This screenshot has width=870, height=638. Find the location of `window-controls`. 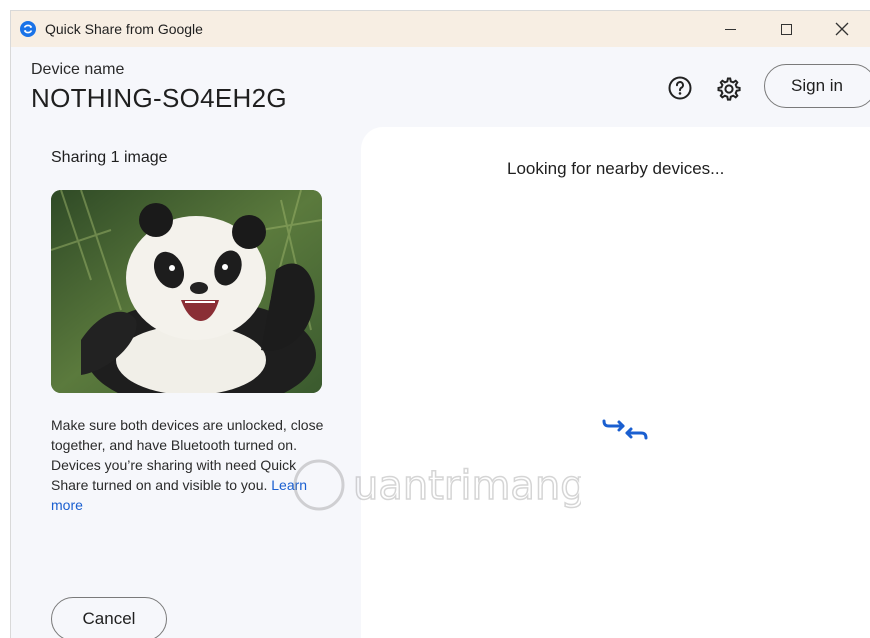

window-controls is located at coordinates (786, 29).